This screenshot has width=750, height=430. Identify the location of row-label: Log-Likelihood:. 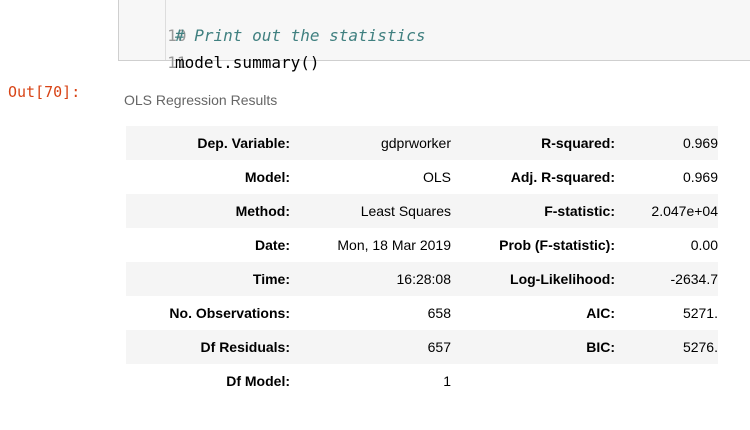
(533, 279).